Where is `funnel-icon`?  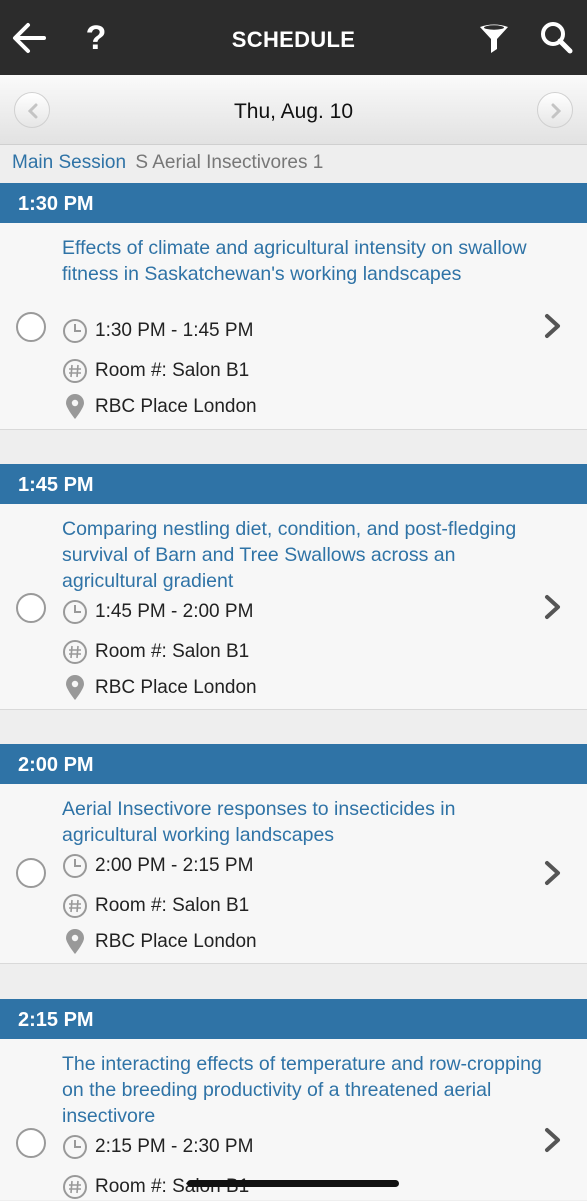
funnel-icon is located at coordinates (494, 38).